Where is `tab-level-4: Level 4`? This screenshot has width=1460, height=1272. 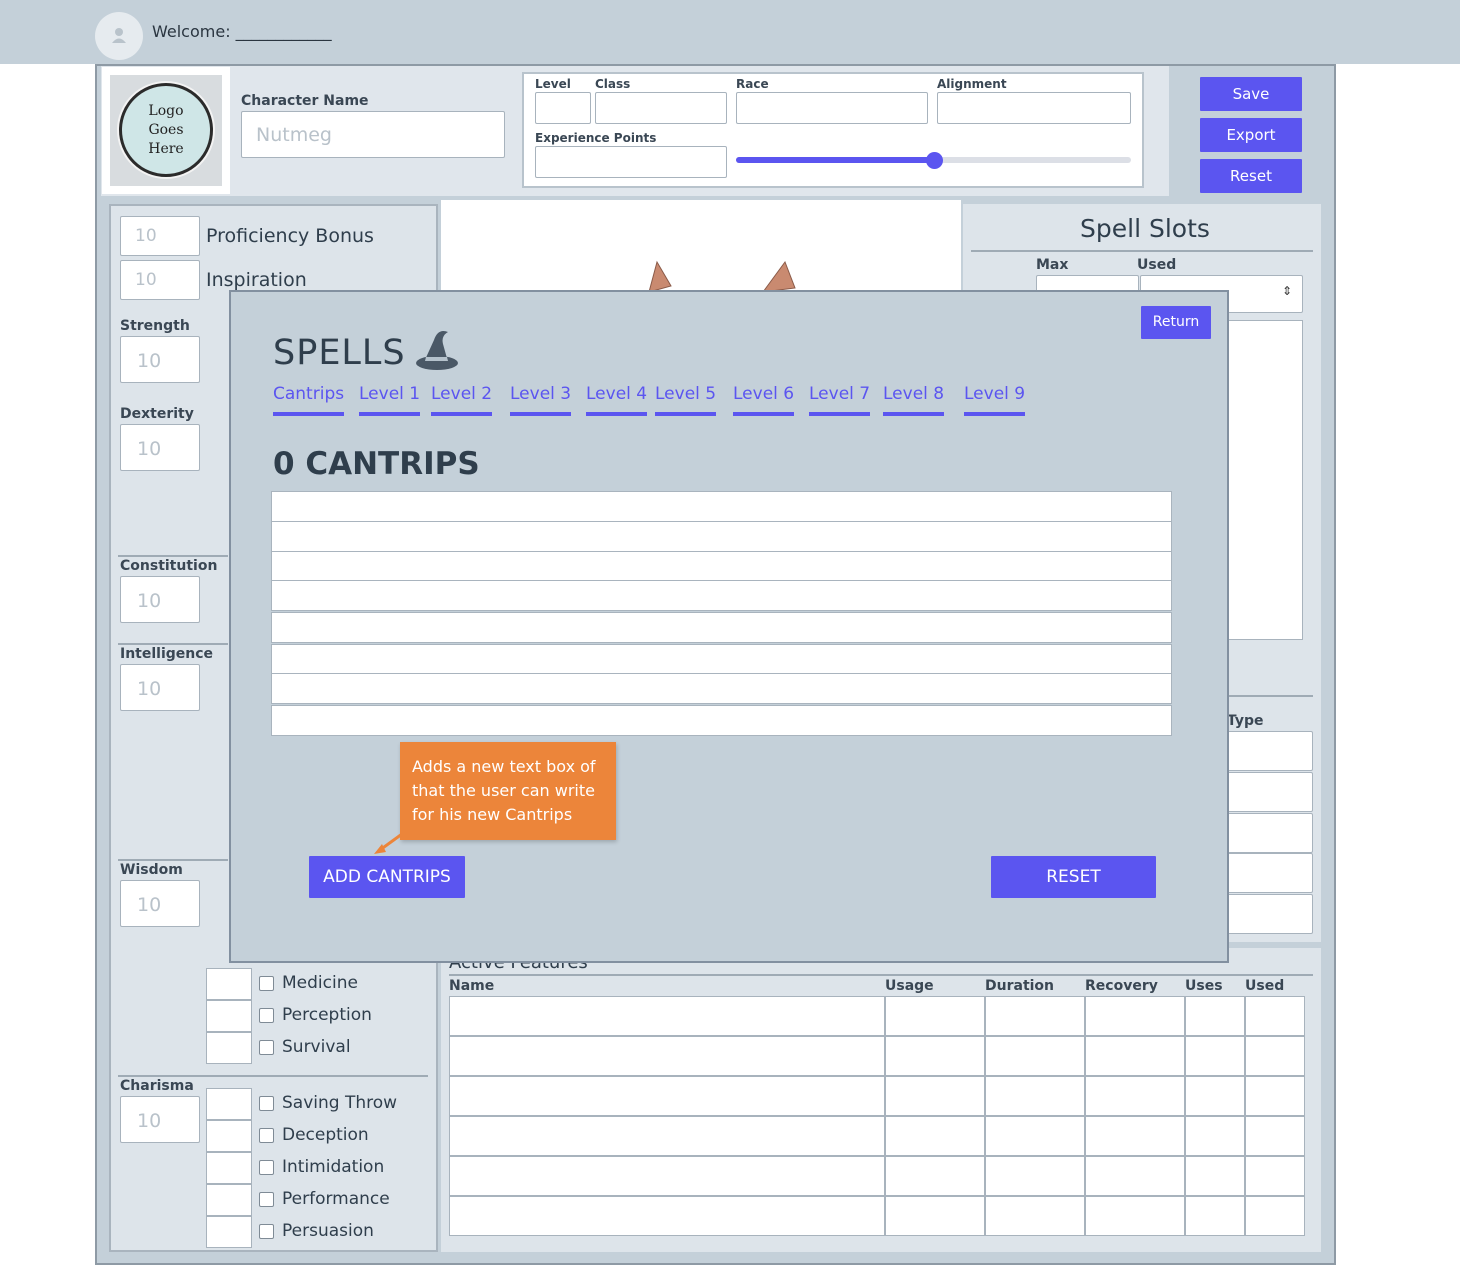
tab-level-4: Level 4 is located at coordinates (617, 400).